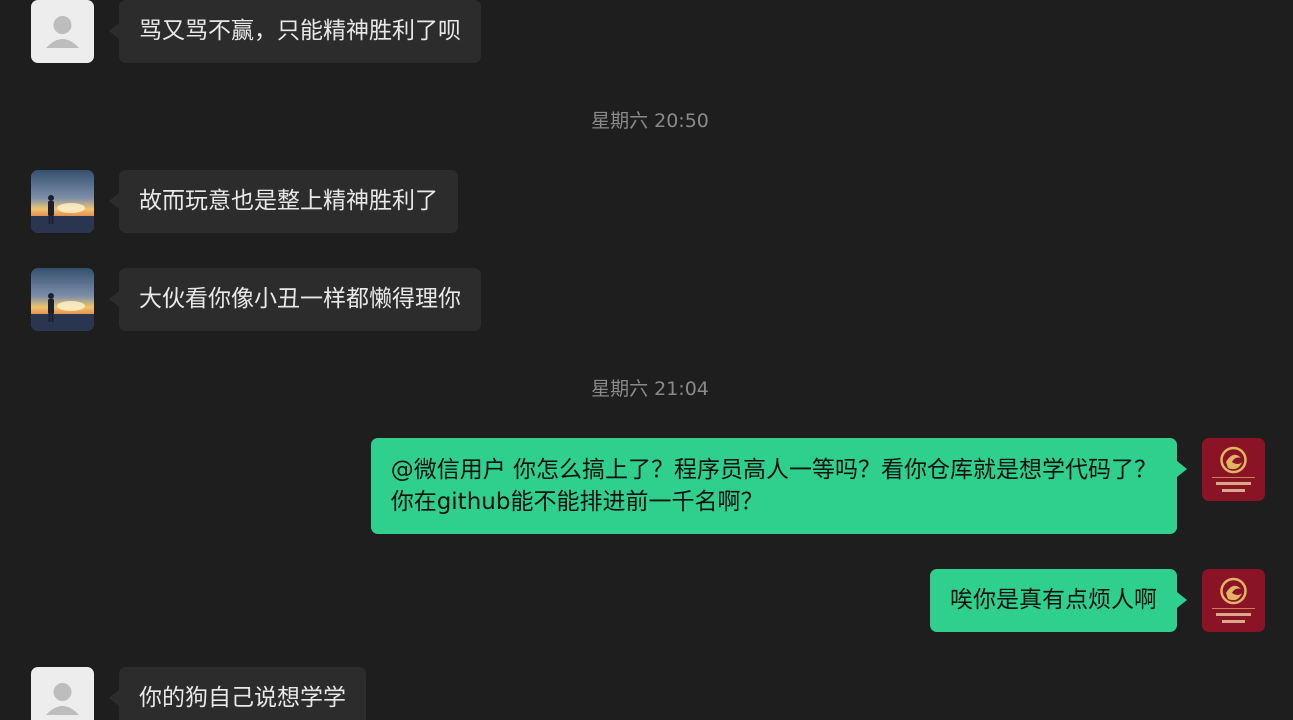 The image size is (1293, 720). Describe the element at coordinates (1053, 600) in the screenshot. I see `message-text: 唉你是真有点烦人啊` at that location.